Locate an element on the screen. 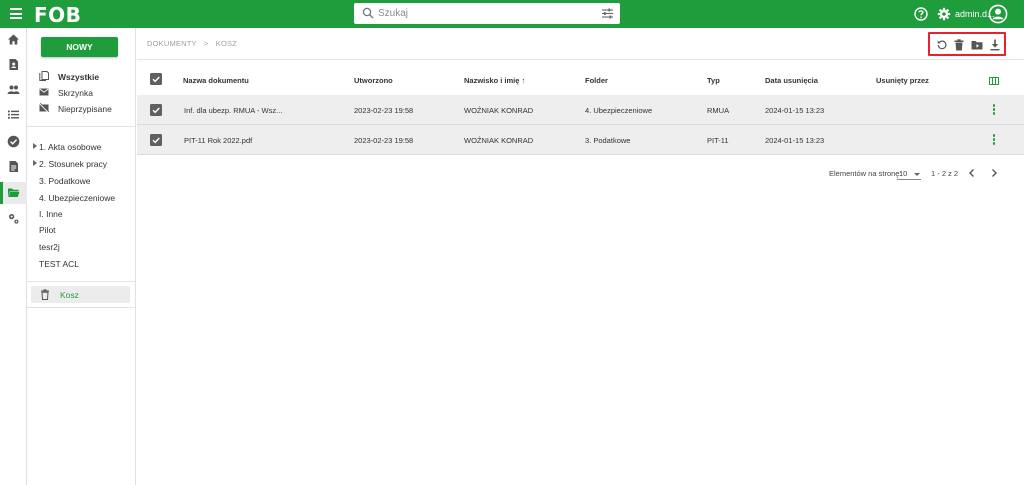 The height and width of the screenshot is (485, 1024). list-icon is located at coordinates (13, 114).